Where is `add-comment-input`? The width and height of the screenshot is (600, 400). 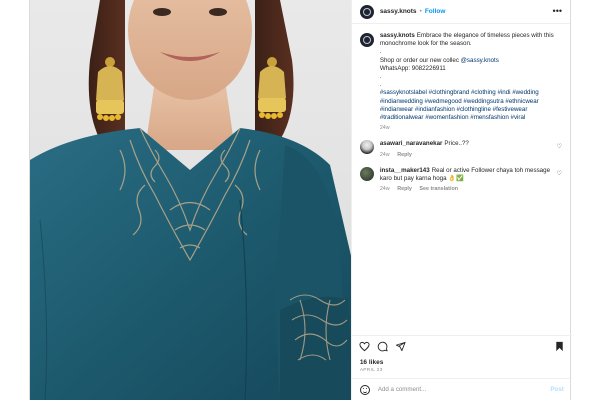
add-comment-input is located at coordinates (464, 389).